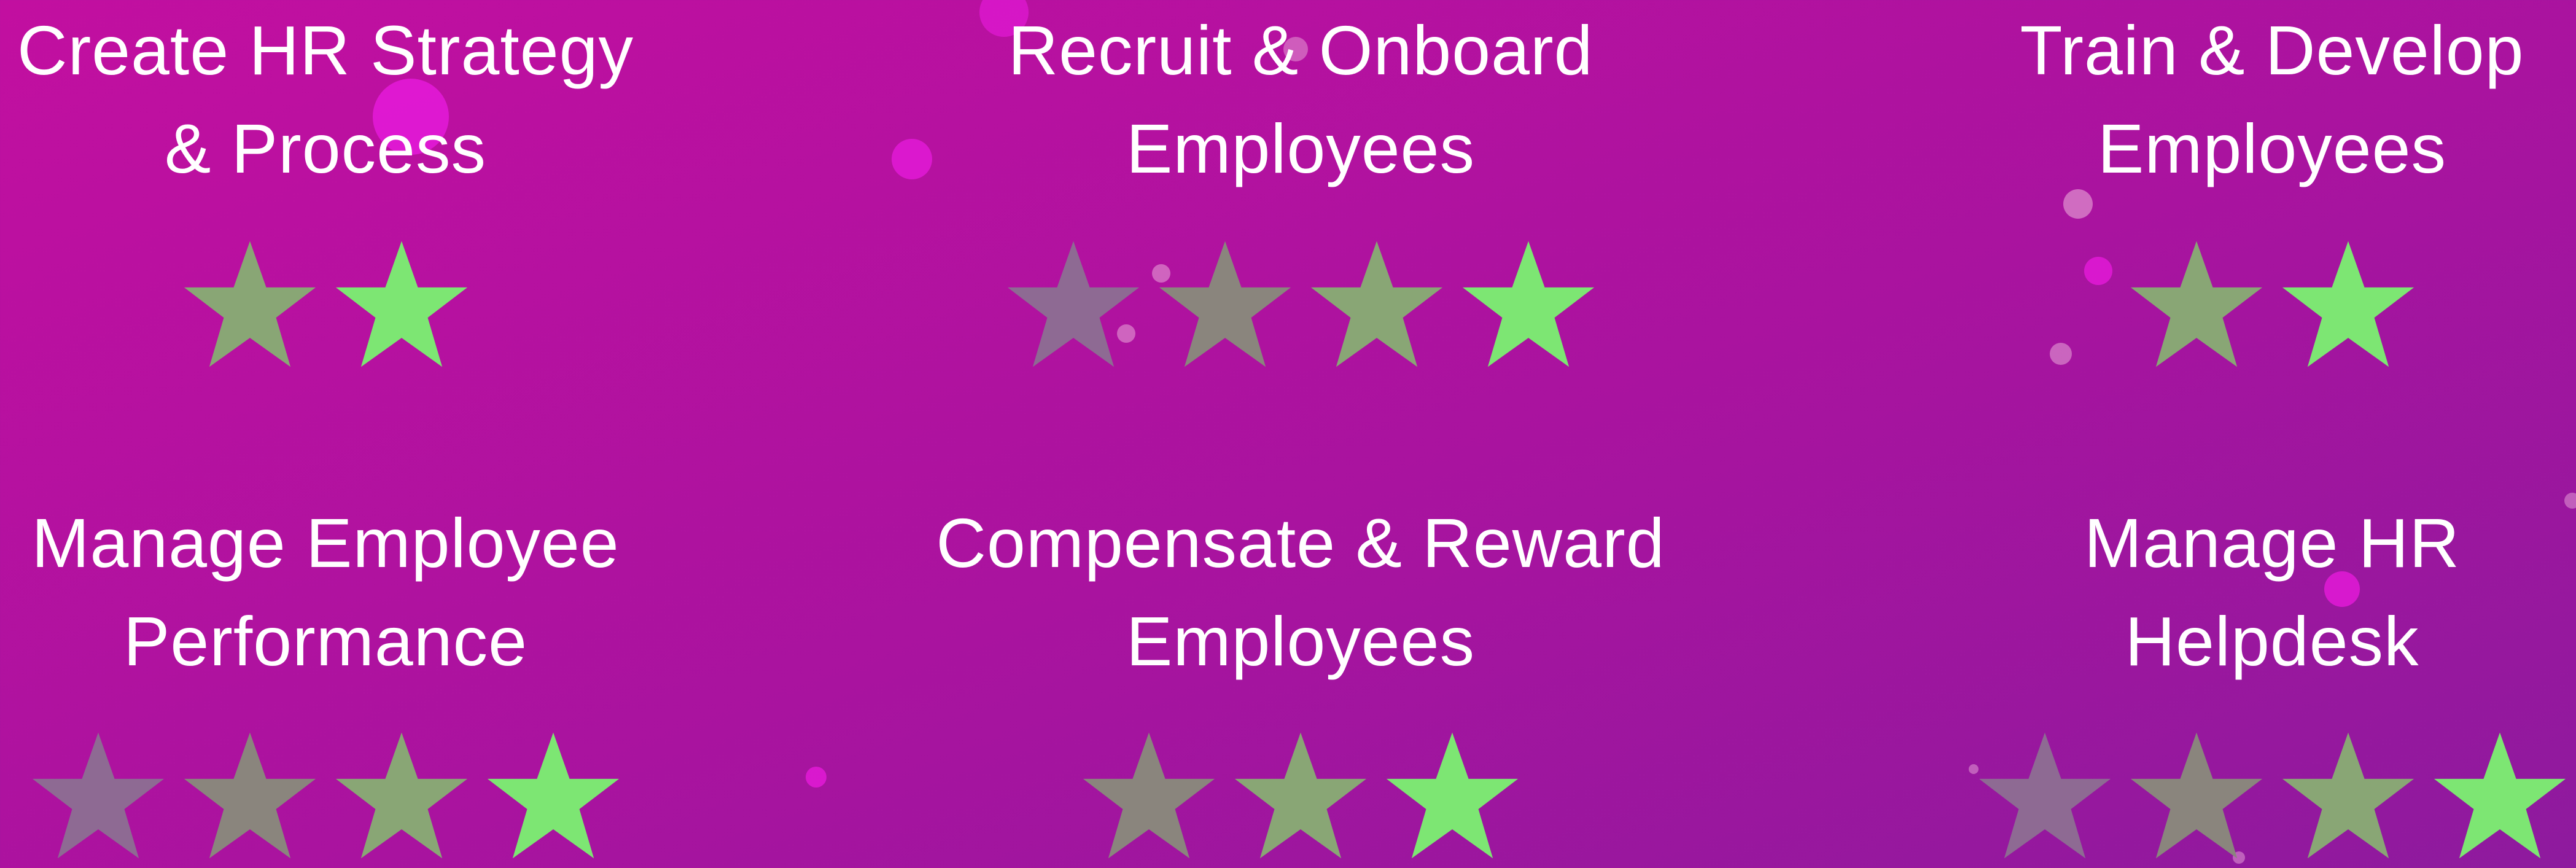  I want to click on skill-card-hr-strategy: Create HR Strategy & Process, so click(362, 184).